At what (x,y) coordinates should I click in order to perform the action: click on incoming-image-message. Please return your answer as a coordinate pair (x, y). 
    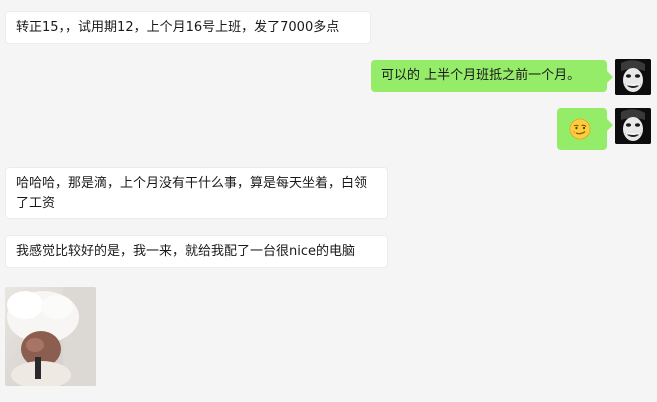
    Looking at the image, I should click on (50, 336).